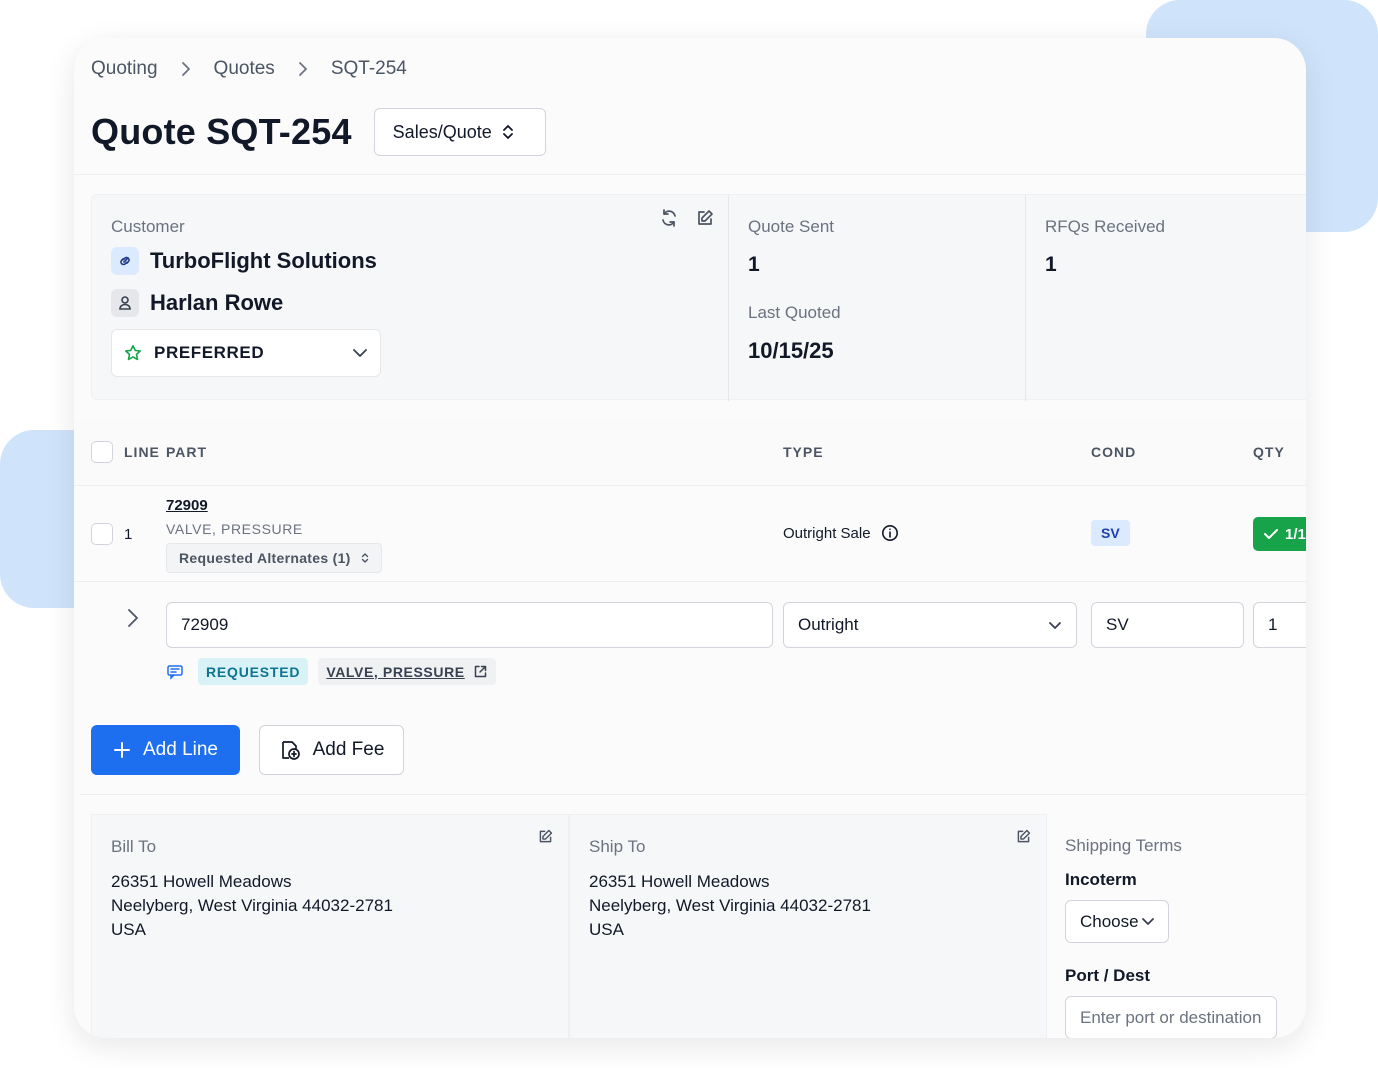 This screenshot has height=1068, width=1378. Describe the element at coordinates (148, 226) in the screenshot. I see `customer-label: Customer` at that location.